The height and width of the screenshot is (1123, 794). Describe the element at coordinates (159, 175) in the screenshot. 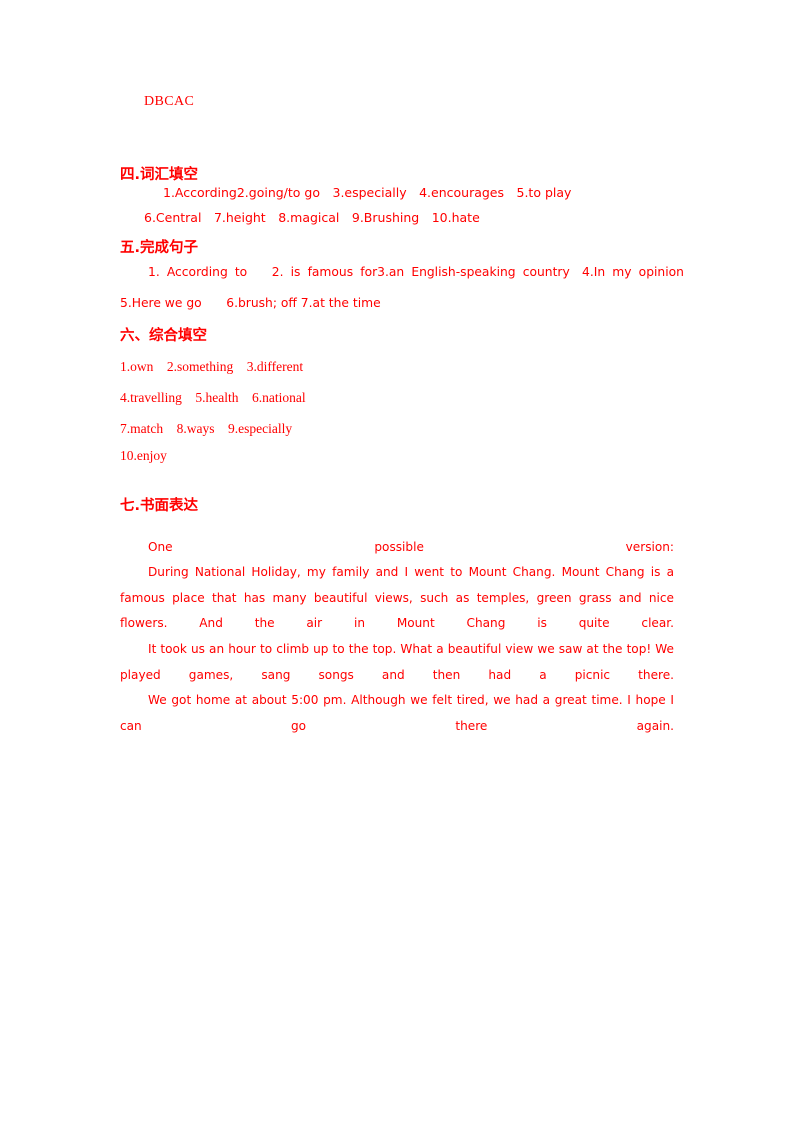

I see `section-heading-four: 四.词汇填空` at that location.